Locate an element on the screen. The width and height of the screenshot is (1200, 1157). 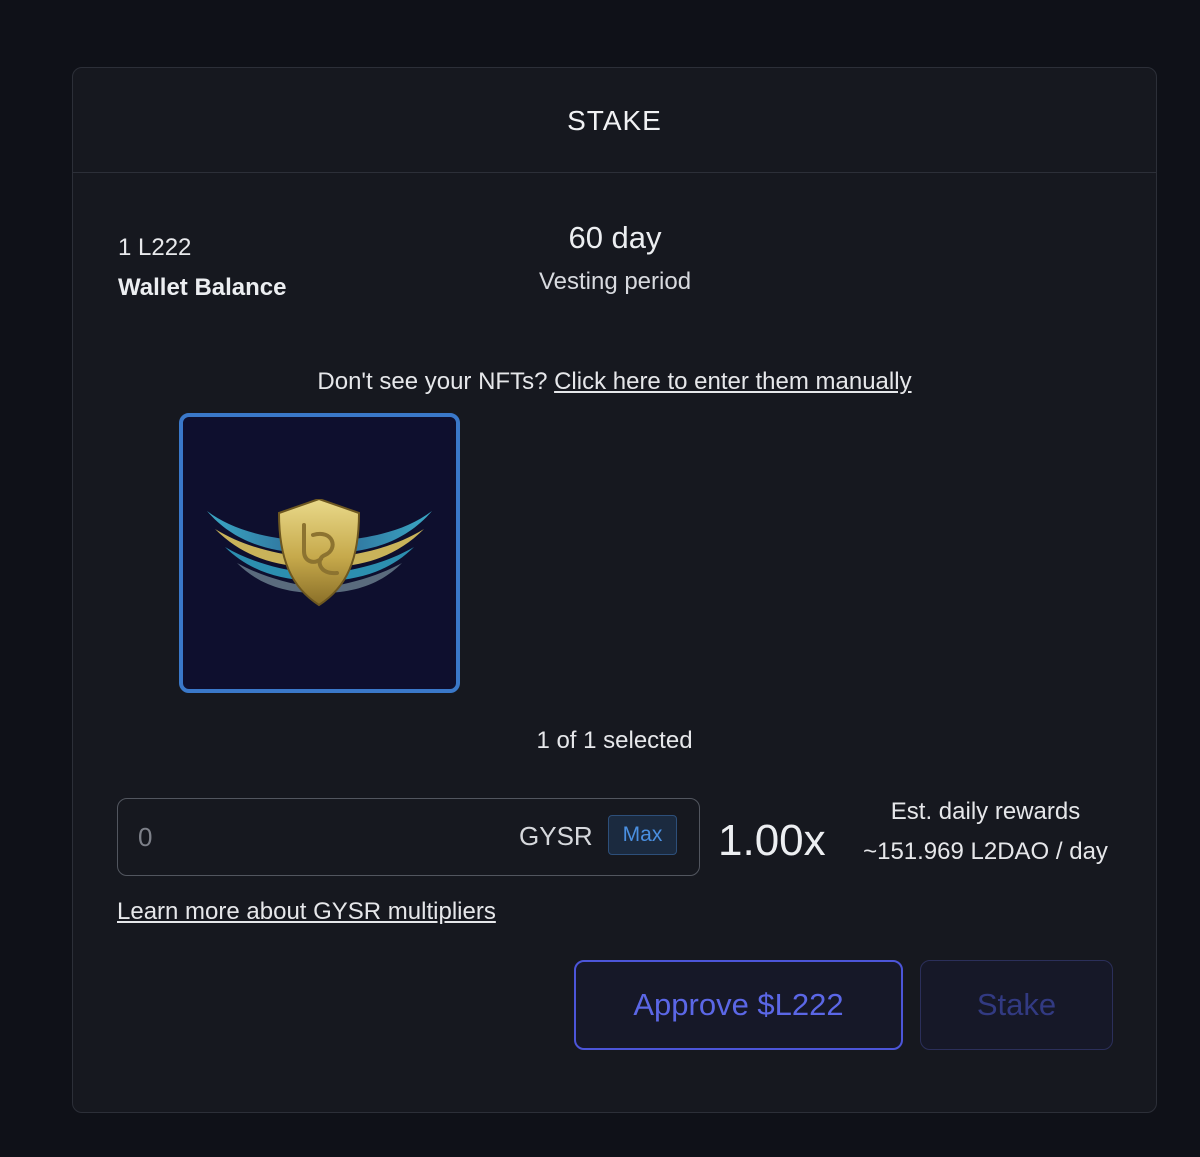
gysr-input-group: GYSR Max is located at coordinates (408, 837).